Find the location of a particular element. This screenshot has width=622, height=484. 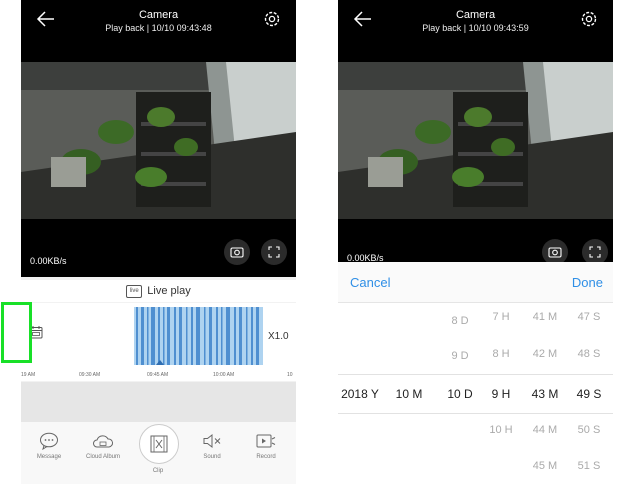

playback-timestamp: Play back | 10/10 09:43:48 is located at coordinates (158, 28).